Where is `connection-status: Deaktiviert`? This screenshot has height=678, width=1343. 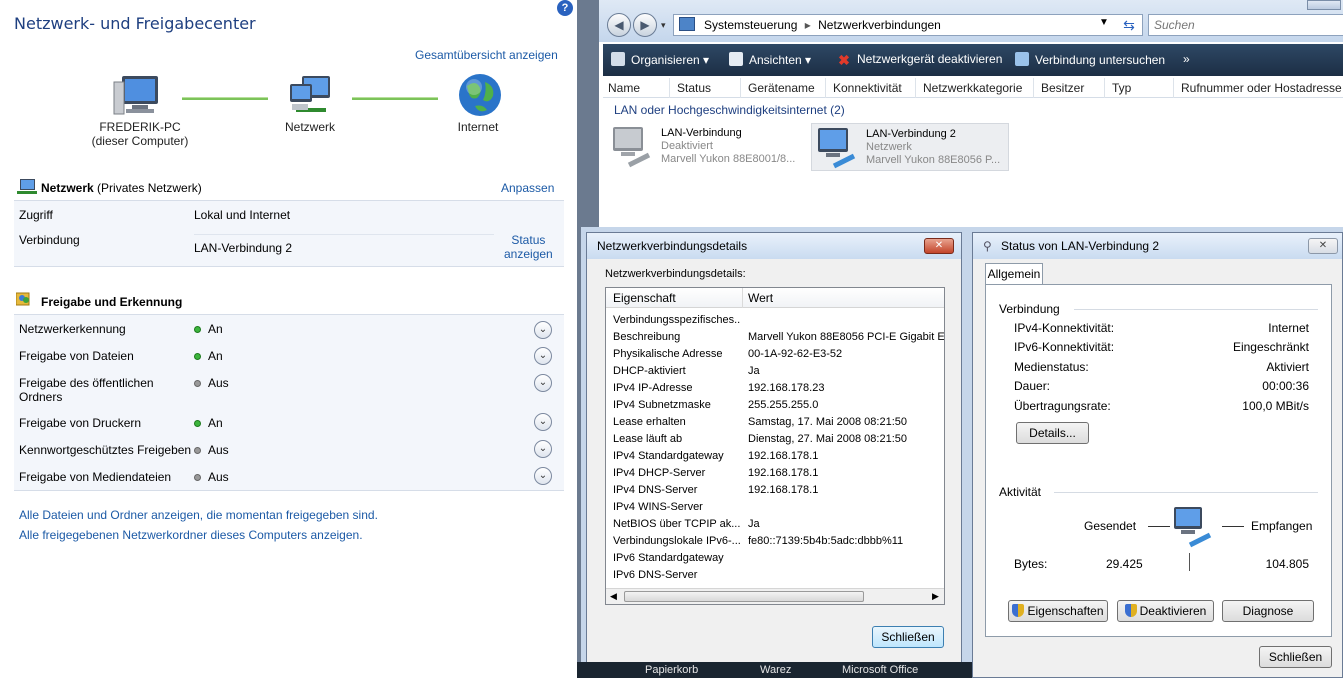
connection-status: Deaktiviert is located at coordinates (687, 146).